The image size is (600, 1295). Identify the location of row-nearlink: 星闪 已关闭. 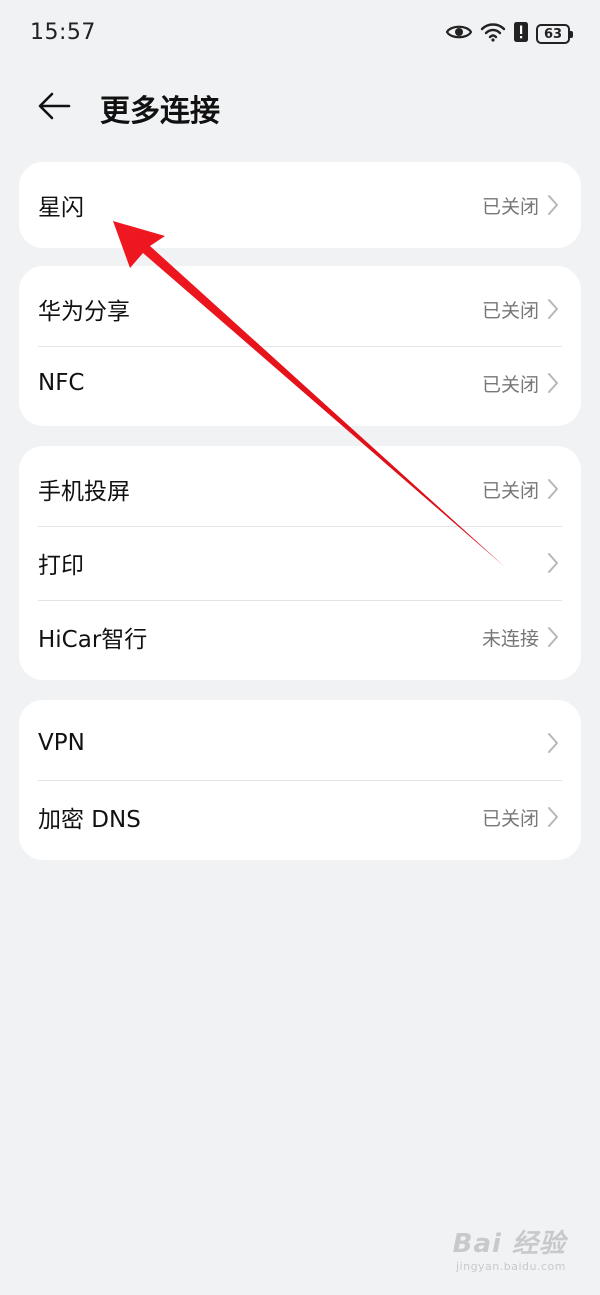
(300, 205).